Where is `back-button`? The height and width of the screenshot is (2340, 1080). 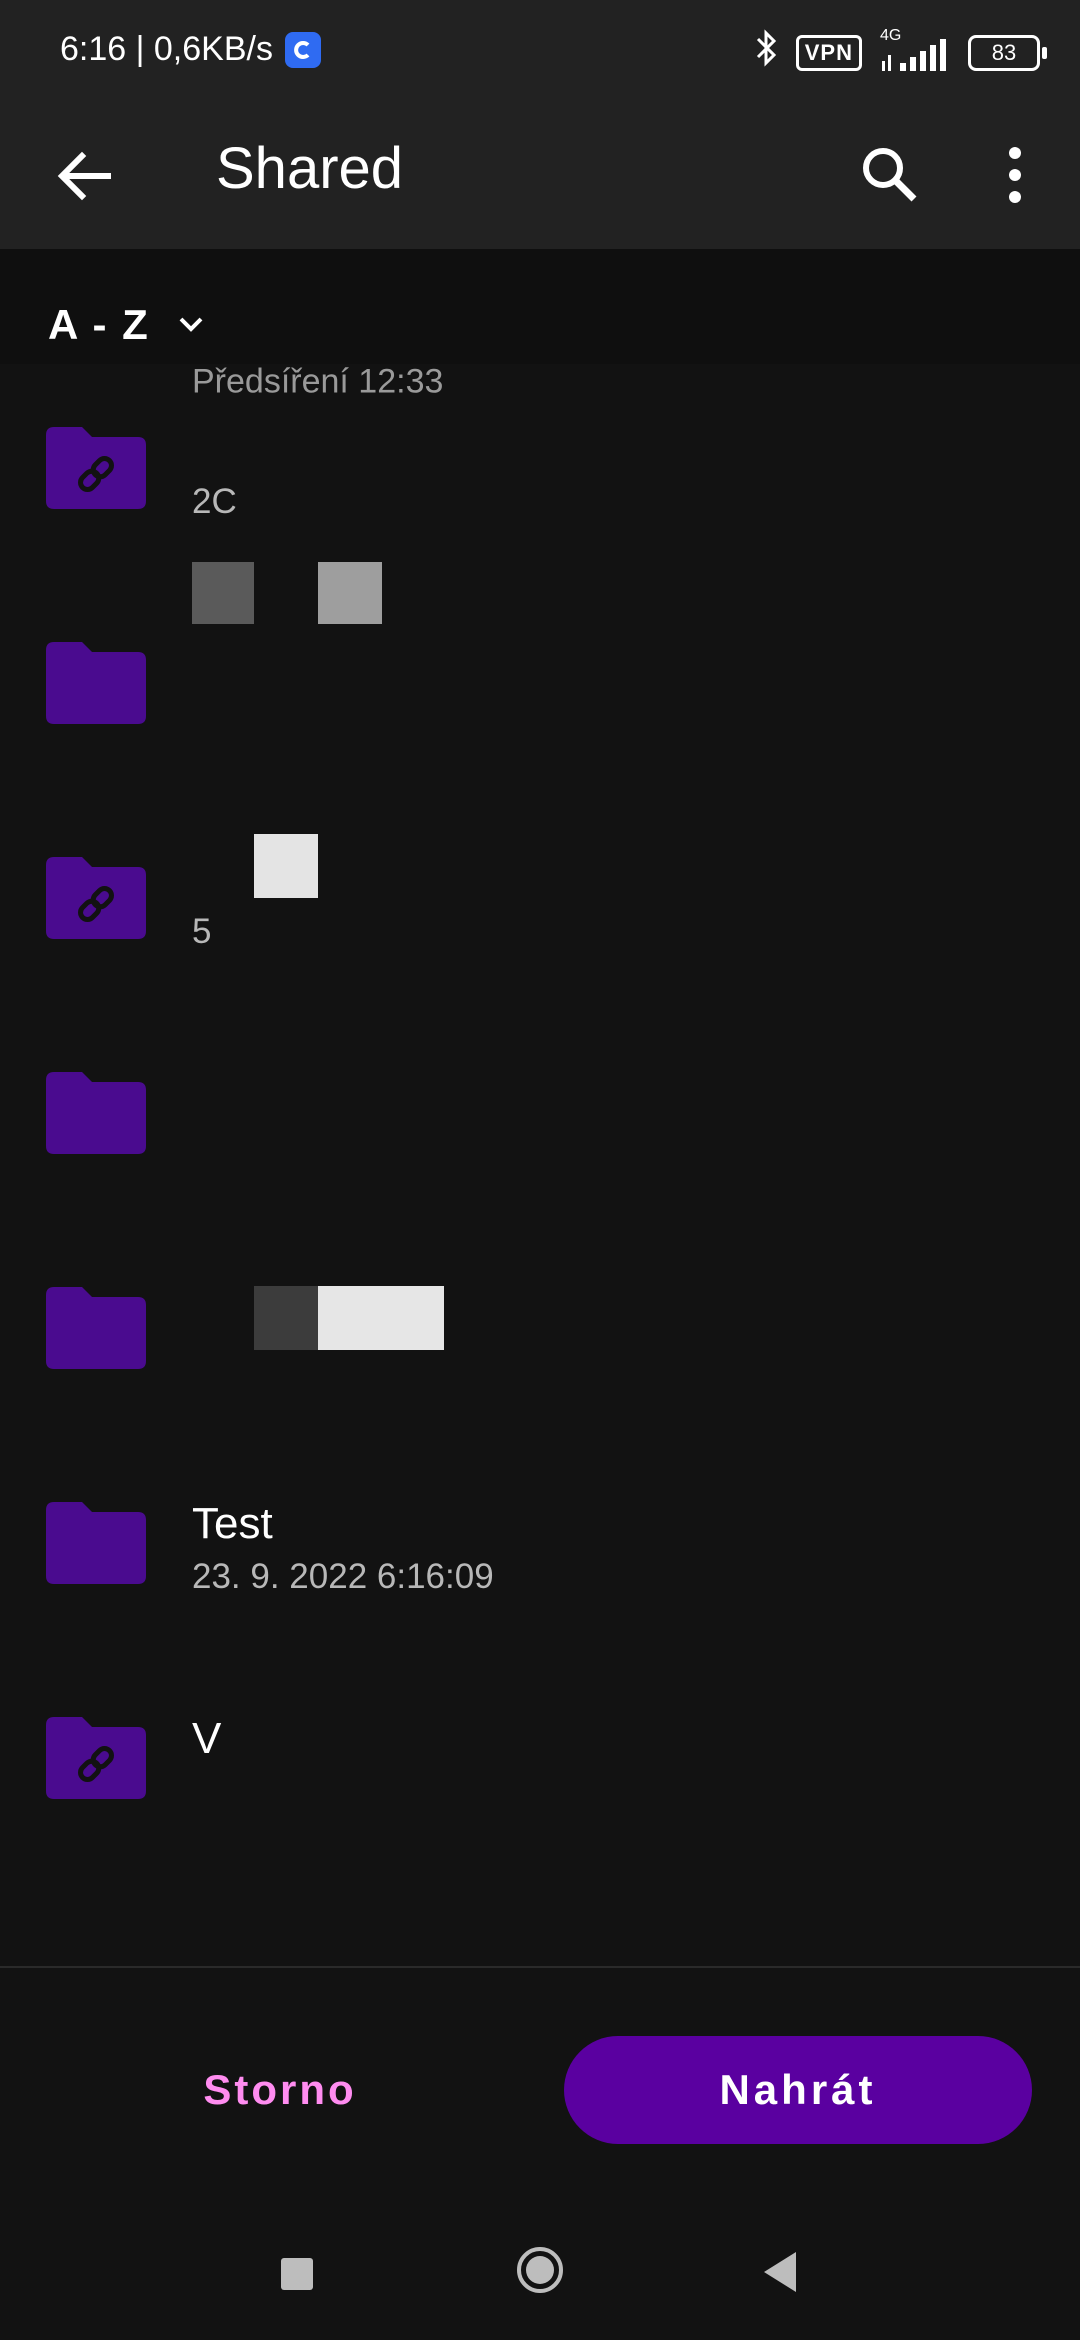
back-button is located at coordinates (87, 176).